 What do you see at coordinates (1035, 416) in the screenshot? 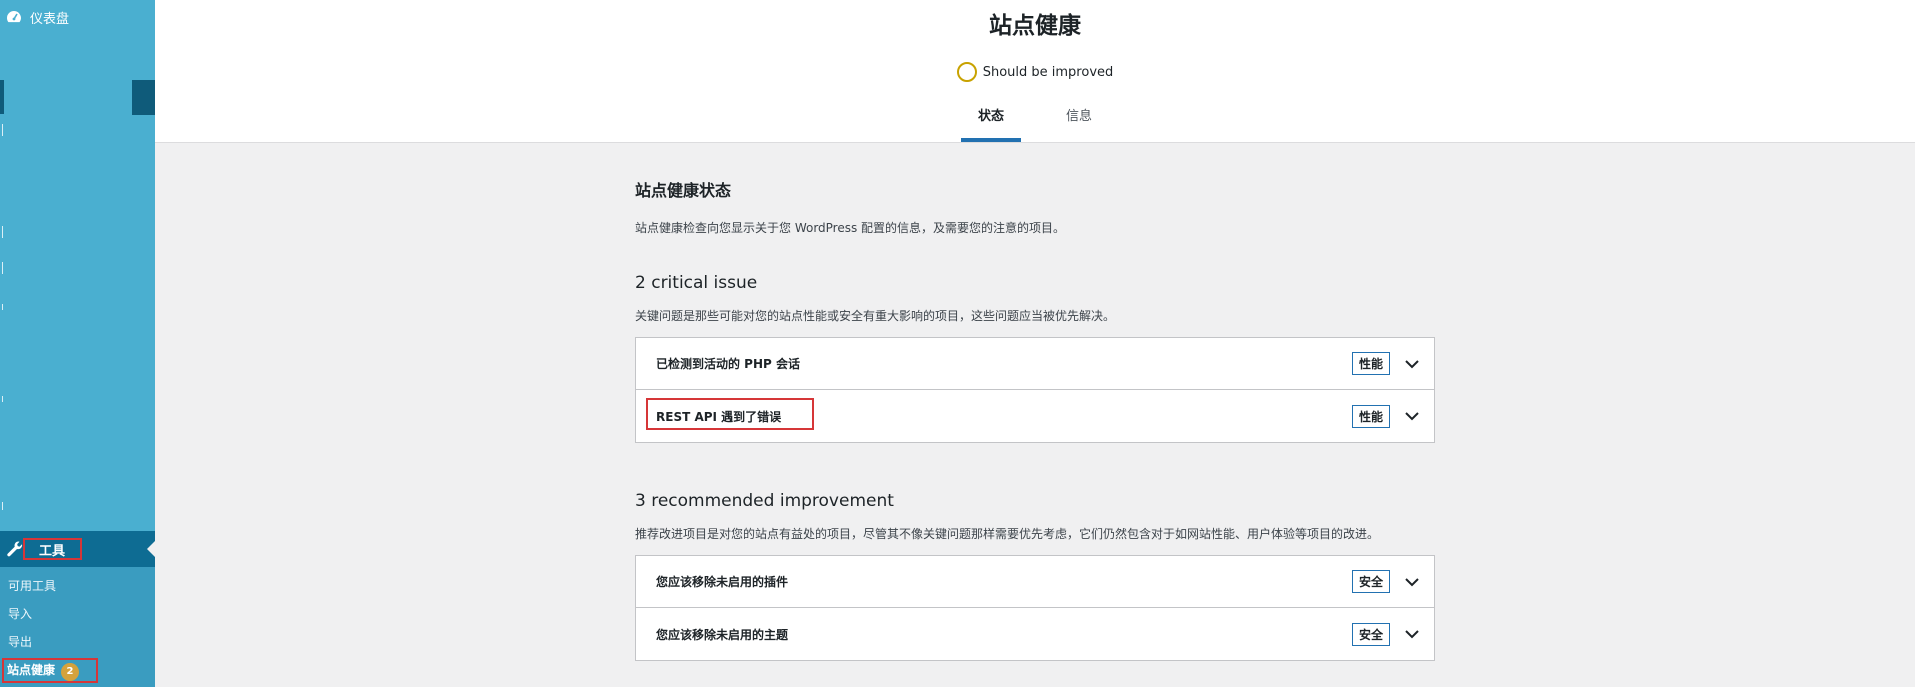
I see `issue-row: REST API 遇到了错误 性能` at bounding box center [1035, 416].